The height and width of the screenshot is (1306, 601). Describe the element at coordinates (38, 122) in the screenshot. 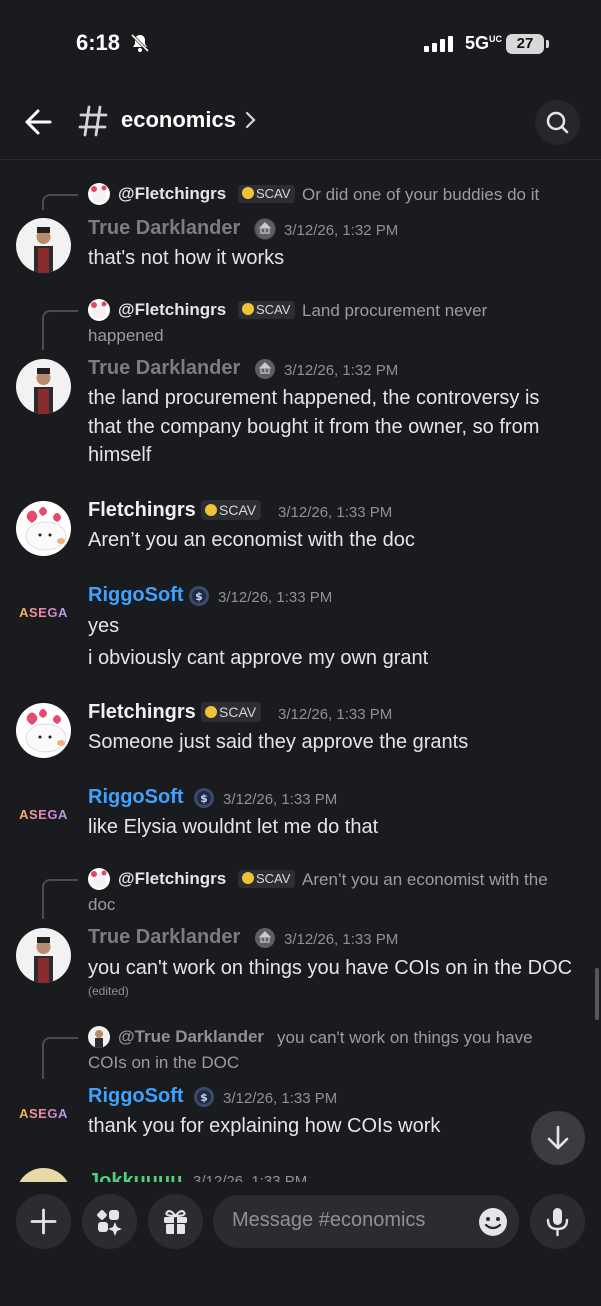

I see `back-arrow-icon` at that location.